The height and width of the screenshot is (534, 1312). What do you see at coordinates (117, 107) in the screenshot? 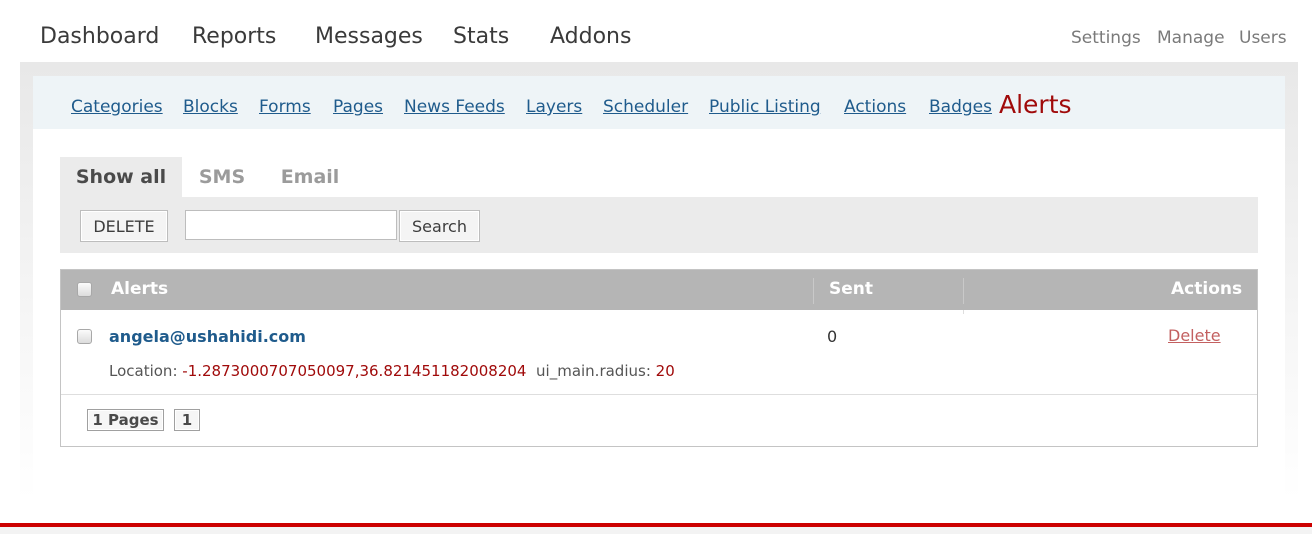
I see `subnav-categories: Categories` at bounding box center [117, 107].